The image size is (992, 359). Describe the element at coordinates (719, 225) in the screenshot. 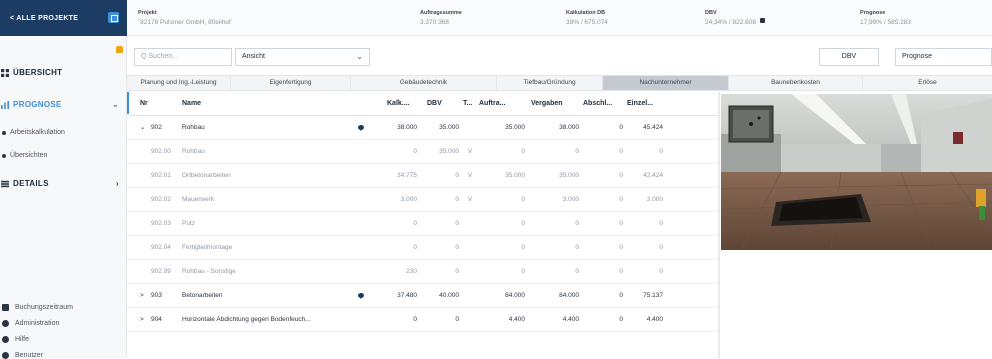

I see `table-scrollbar` at that location.